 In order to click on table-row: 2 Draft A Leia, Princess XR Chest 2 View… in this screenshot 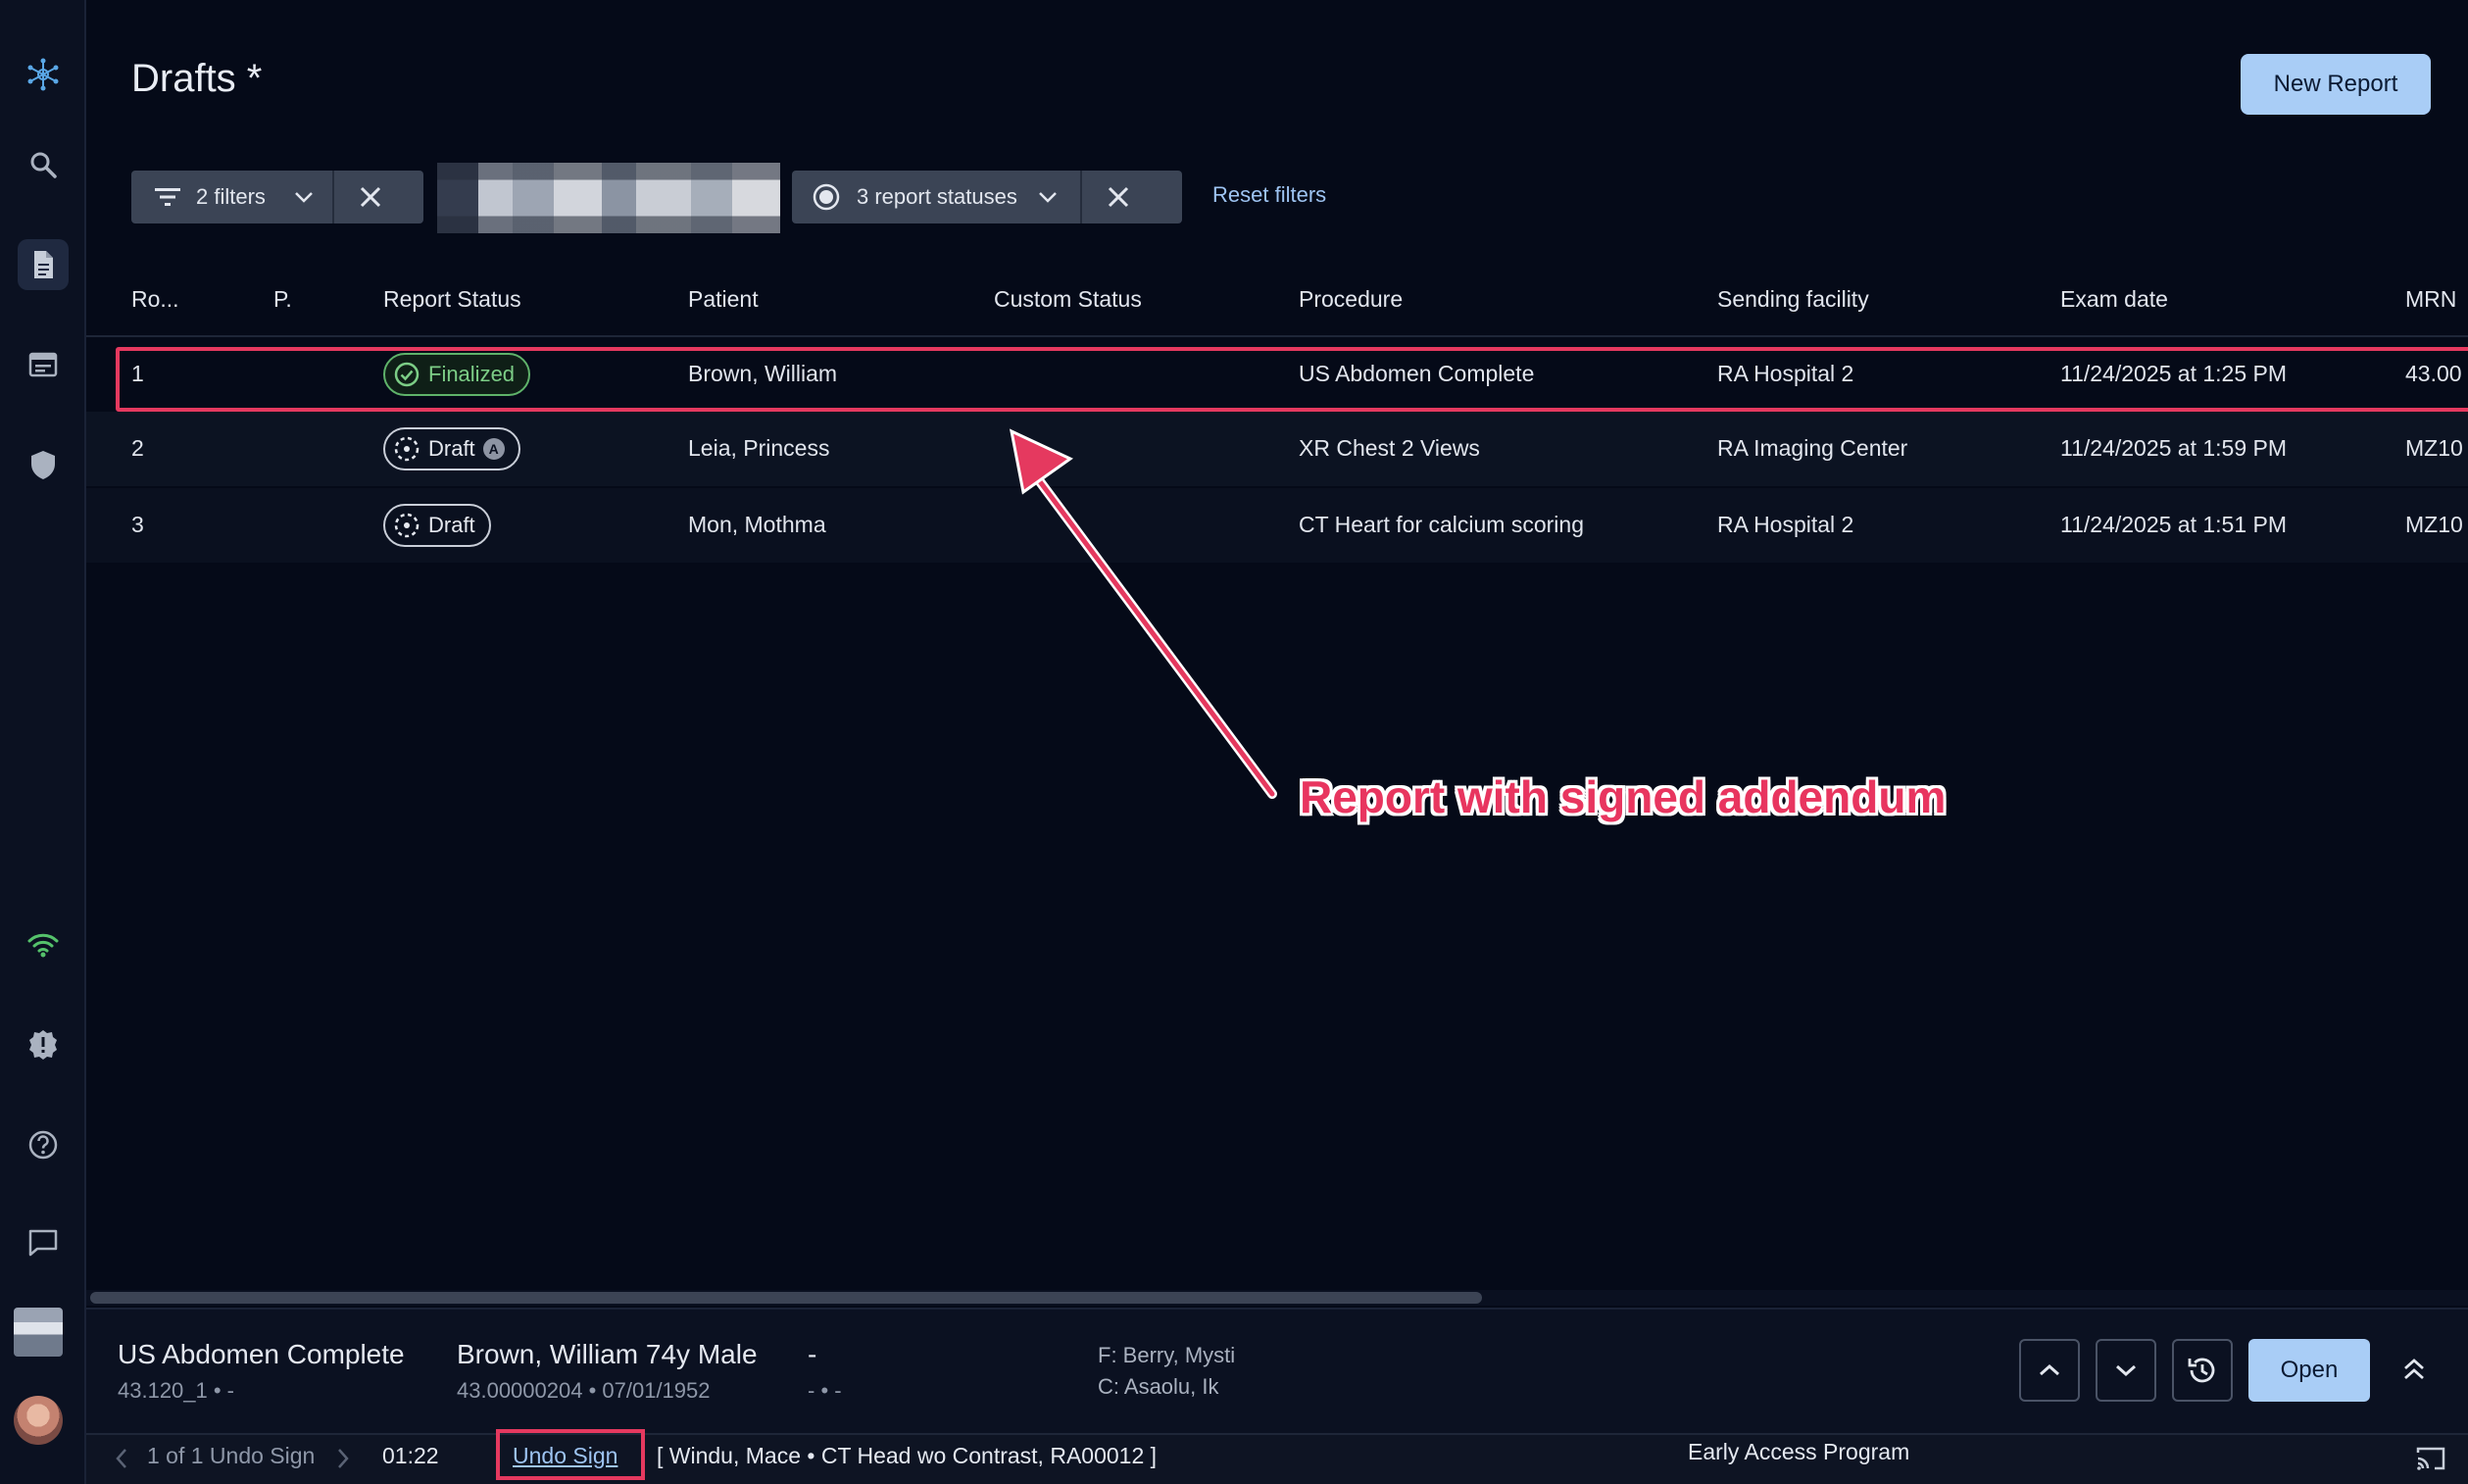, I will do `click(1277, 449)`.